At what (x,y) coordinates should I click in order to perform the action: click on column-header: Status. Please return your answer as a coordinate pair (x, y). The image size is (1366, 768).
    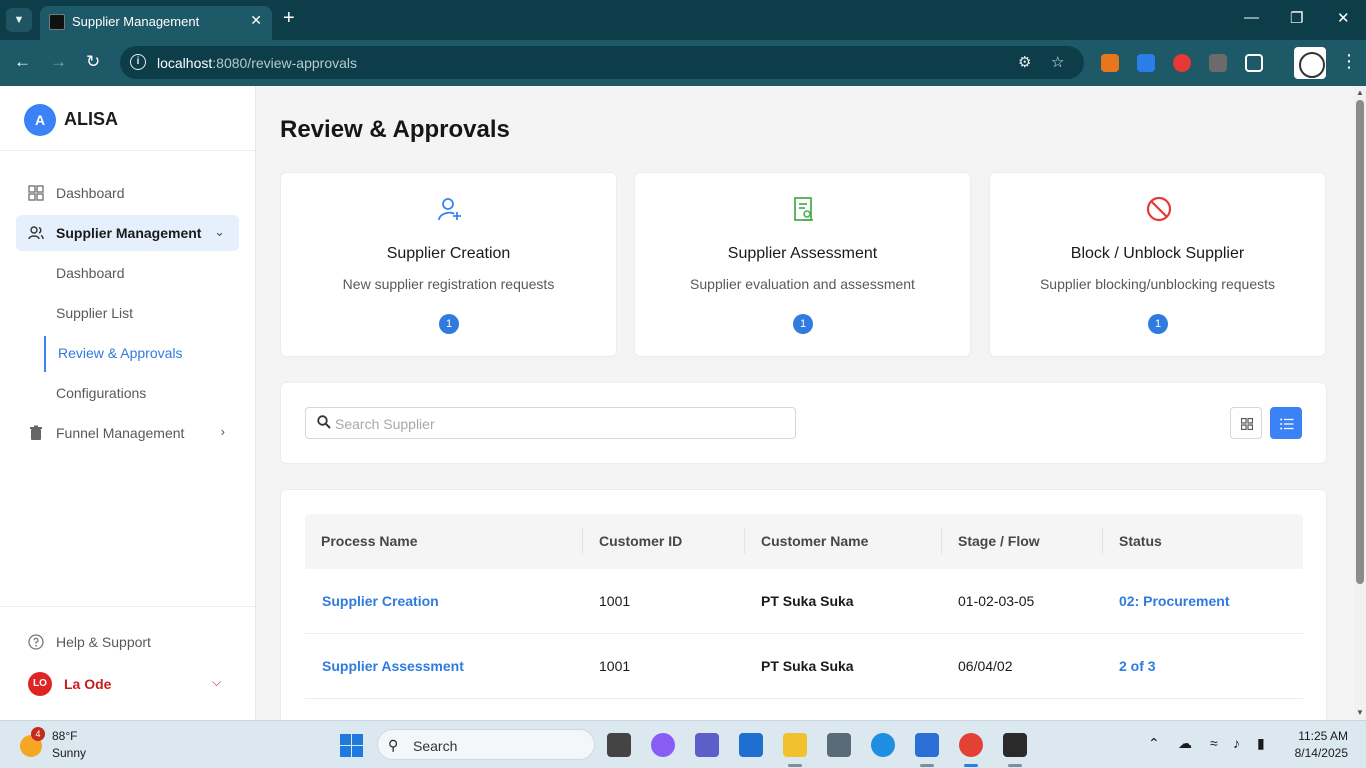
    Looking at the image, I should click on (1140, 541).